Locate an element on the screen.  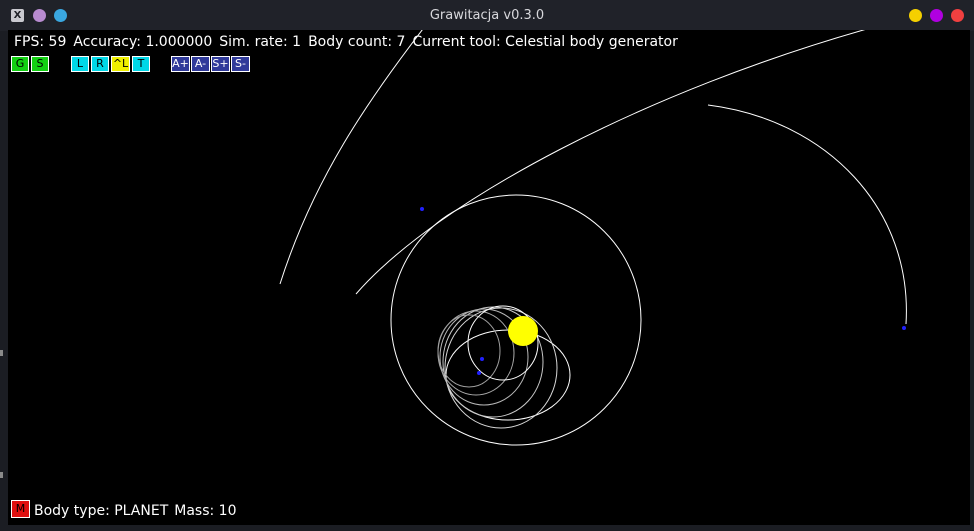
accuracy-increase-button: A+ is located at coordinates (180, 64).